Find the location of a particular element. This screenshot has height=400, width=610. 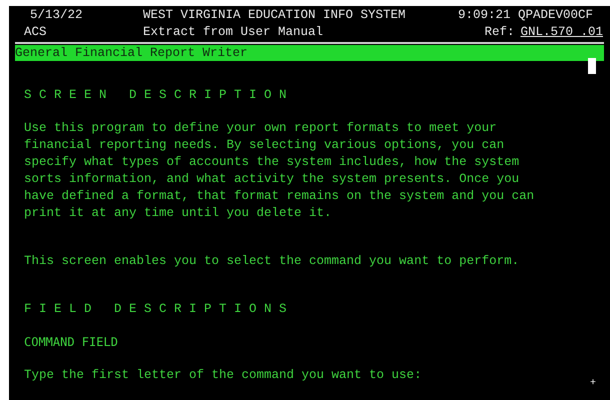

field-label: COMMAND FIELD is located at coordinates (71, 342).